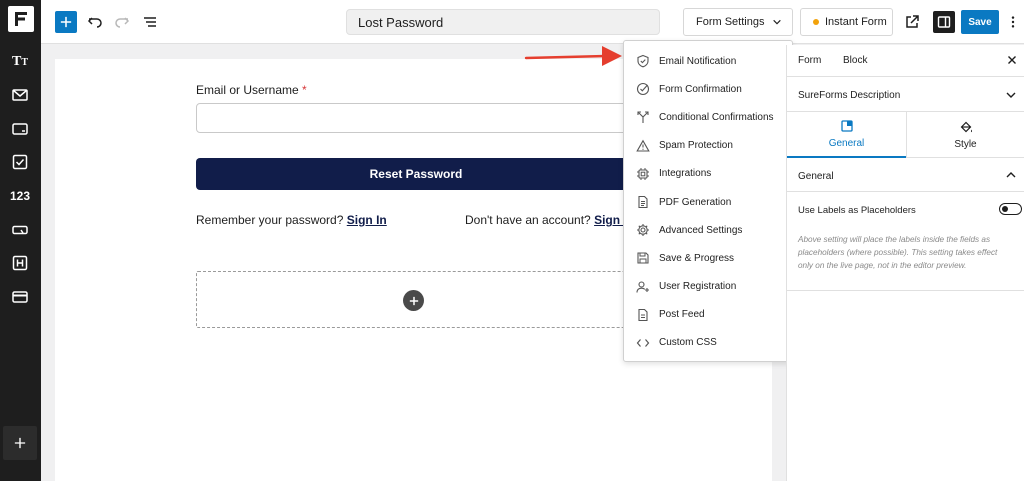 The height and width of the screenshot is (481, 1024). Describe the element at coordinates (503, 22) in the screenshot. I see `document-title-input: Lost Password` at that location.